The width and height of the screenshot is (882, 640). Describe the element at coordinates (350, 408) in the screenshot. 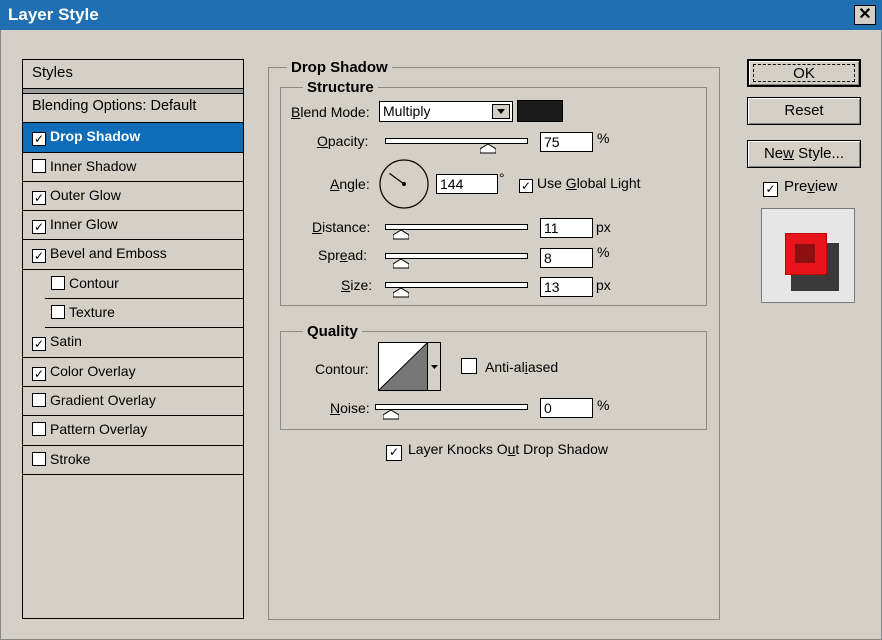

I see `noise-label: Noise:` at that location.